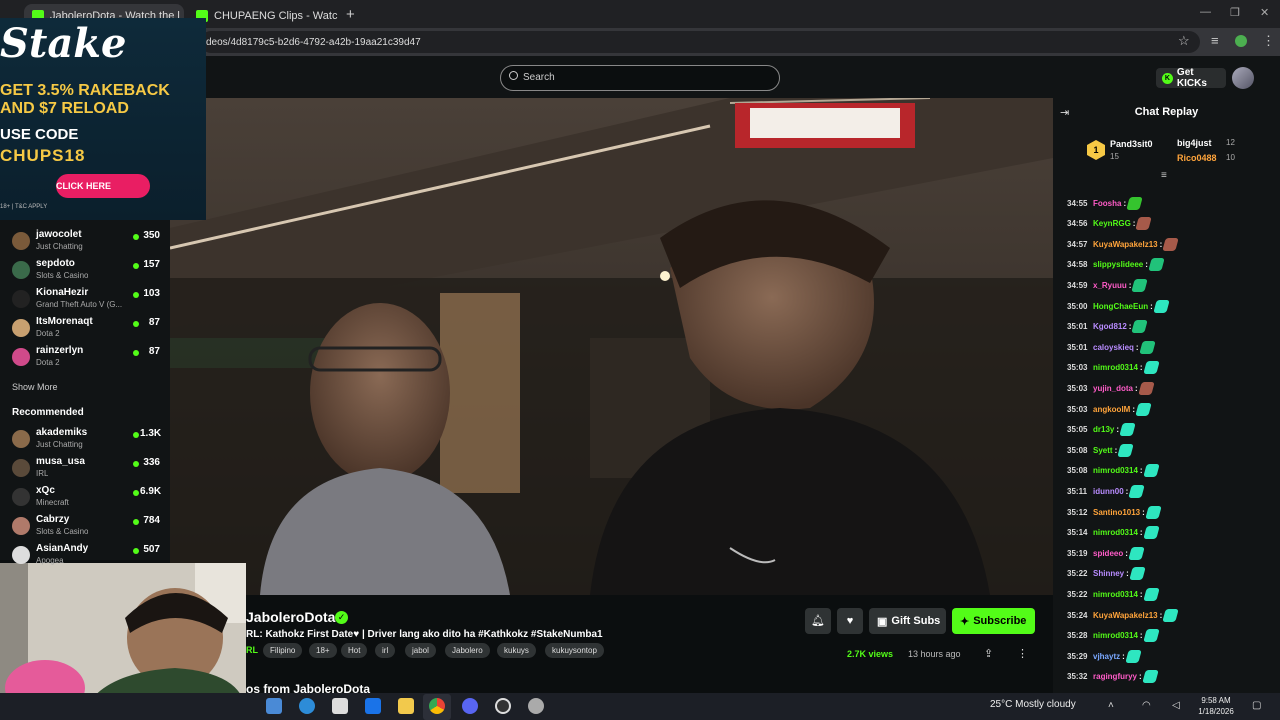 The width and height of the screenshot is (1280, 720). I want to click on share-icon: ⇪, so click(988, 653).